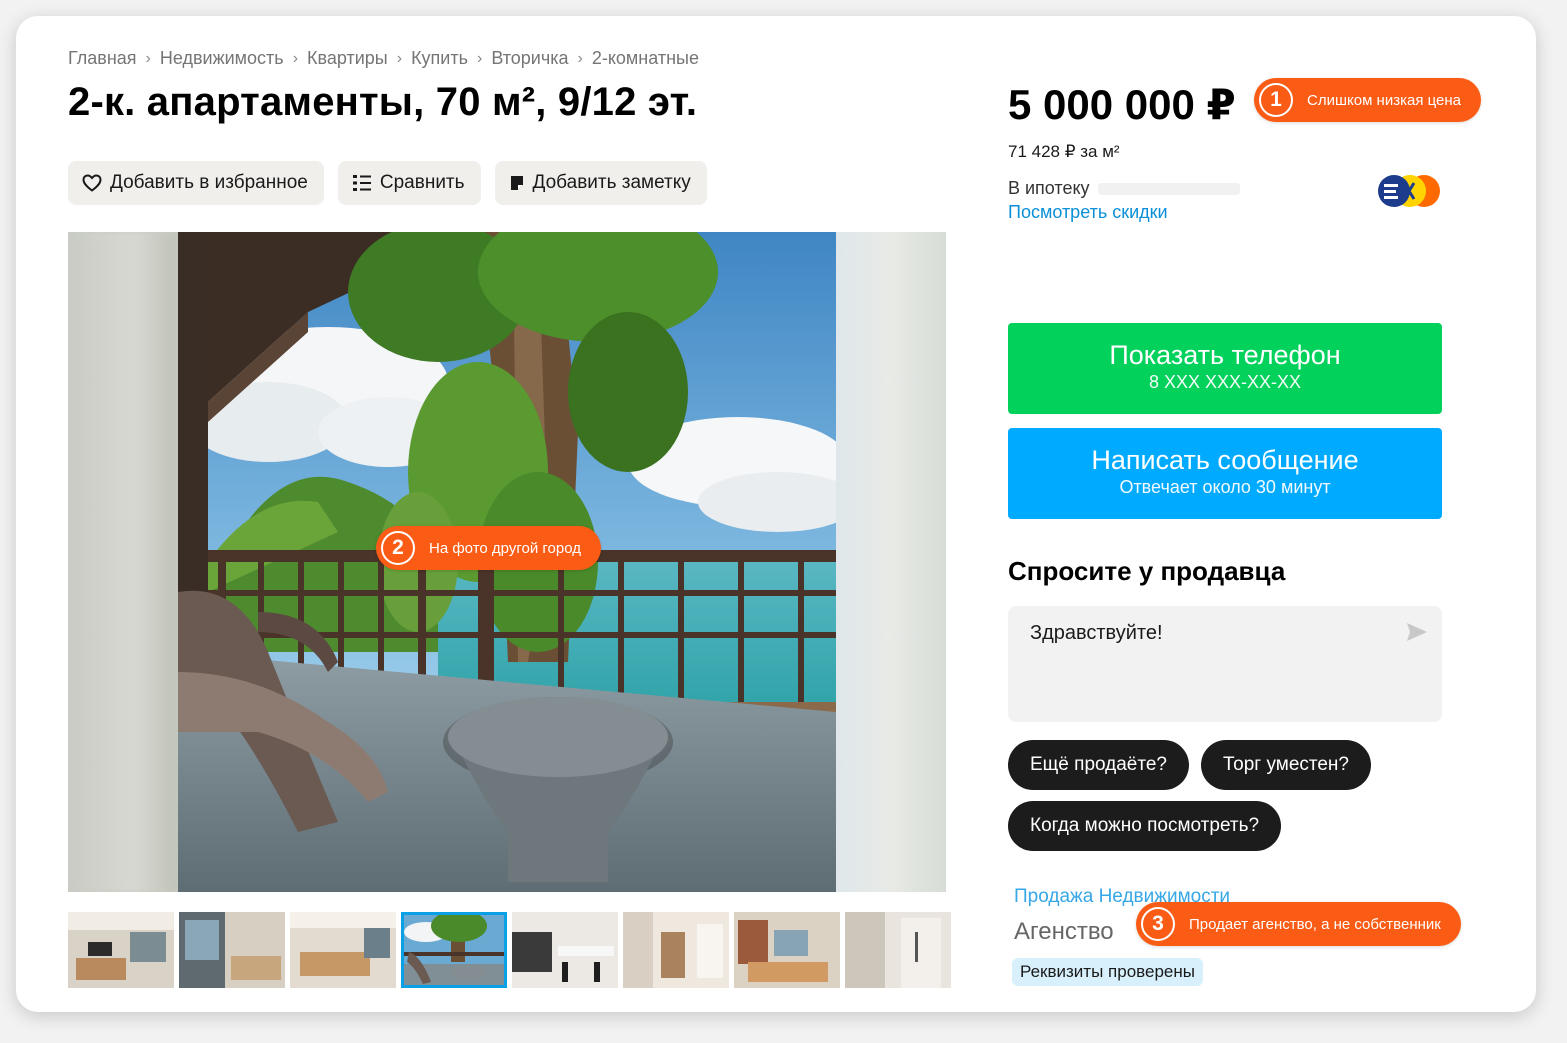  I want to click on note-icon, so click(517, 183).